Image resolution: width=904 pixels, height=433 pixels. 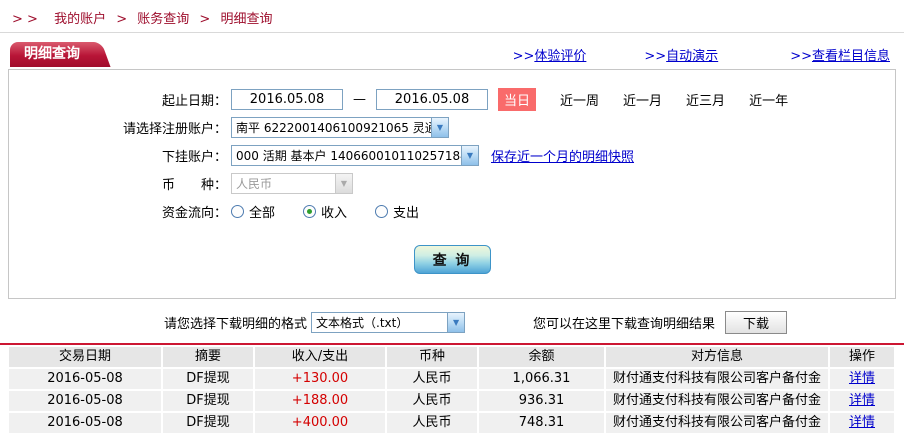 I want to click on link-view-column-info: >>查看栏目信息, so click(x=840, y=54).